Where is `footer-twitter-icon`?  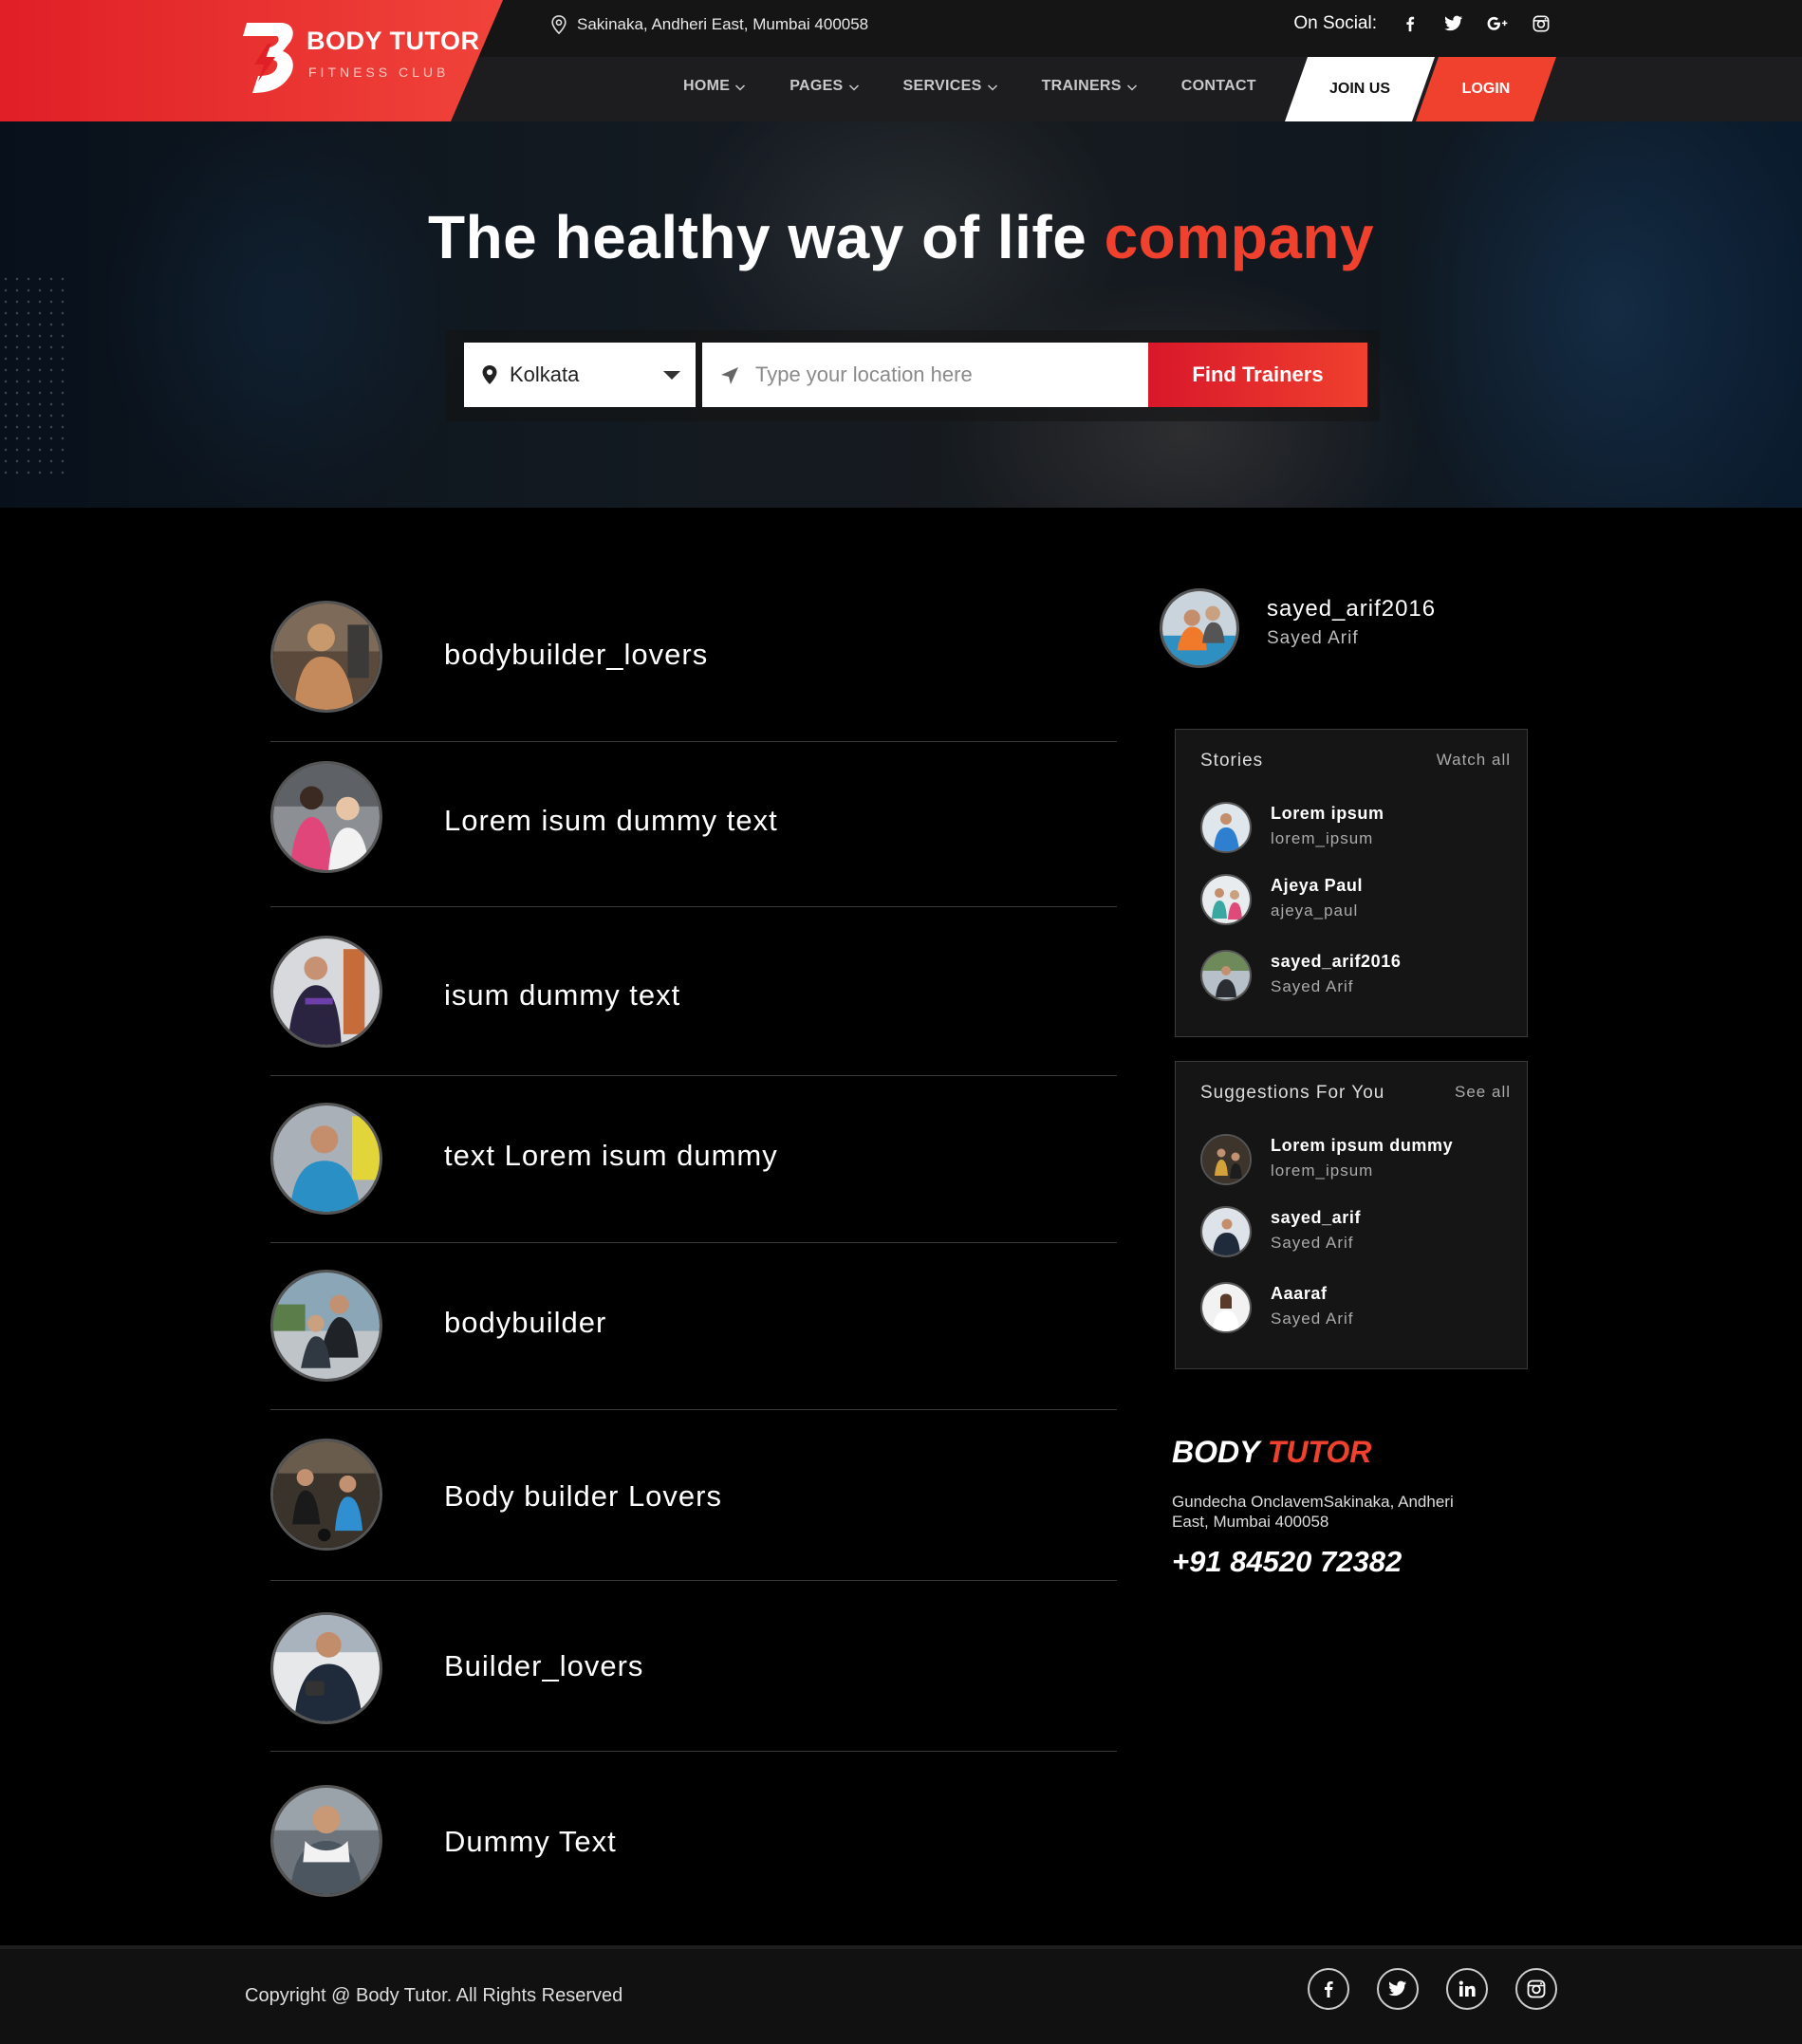 footer-twitter-icon is located at coordinates (1398, 1989).